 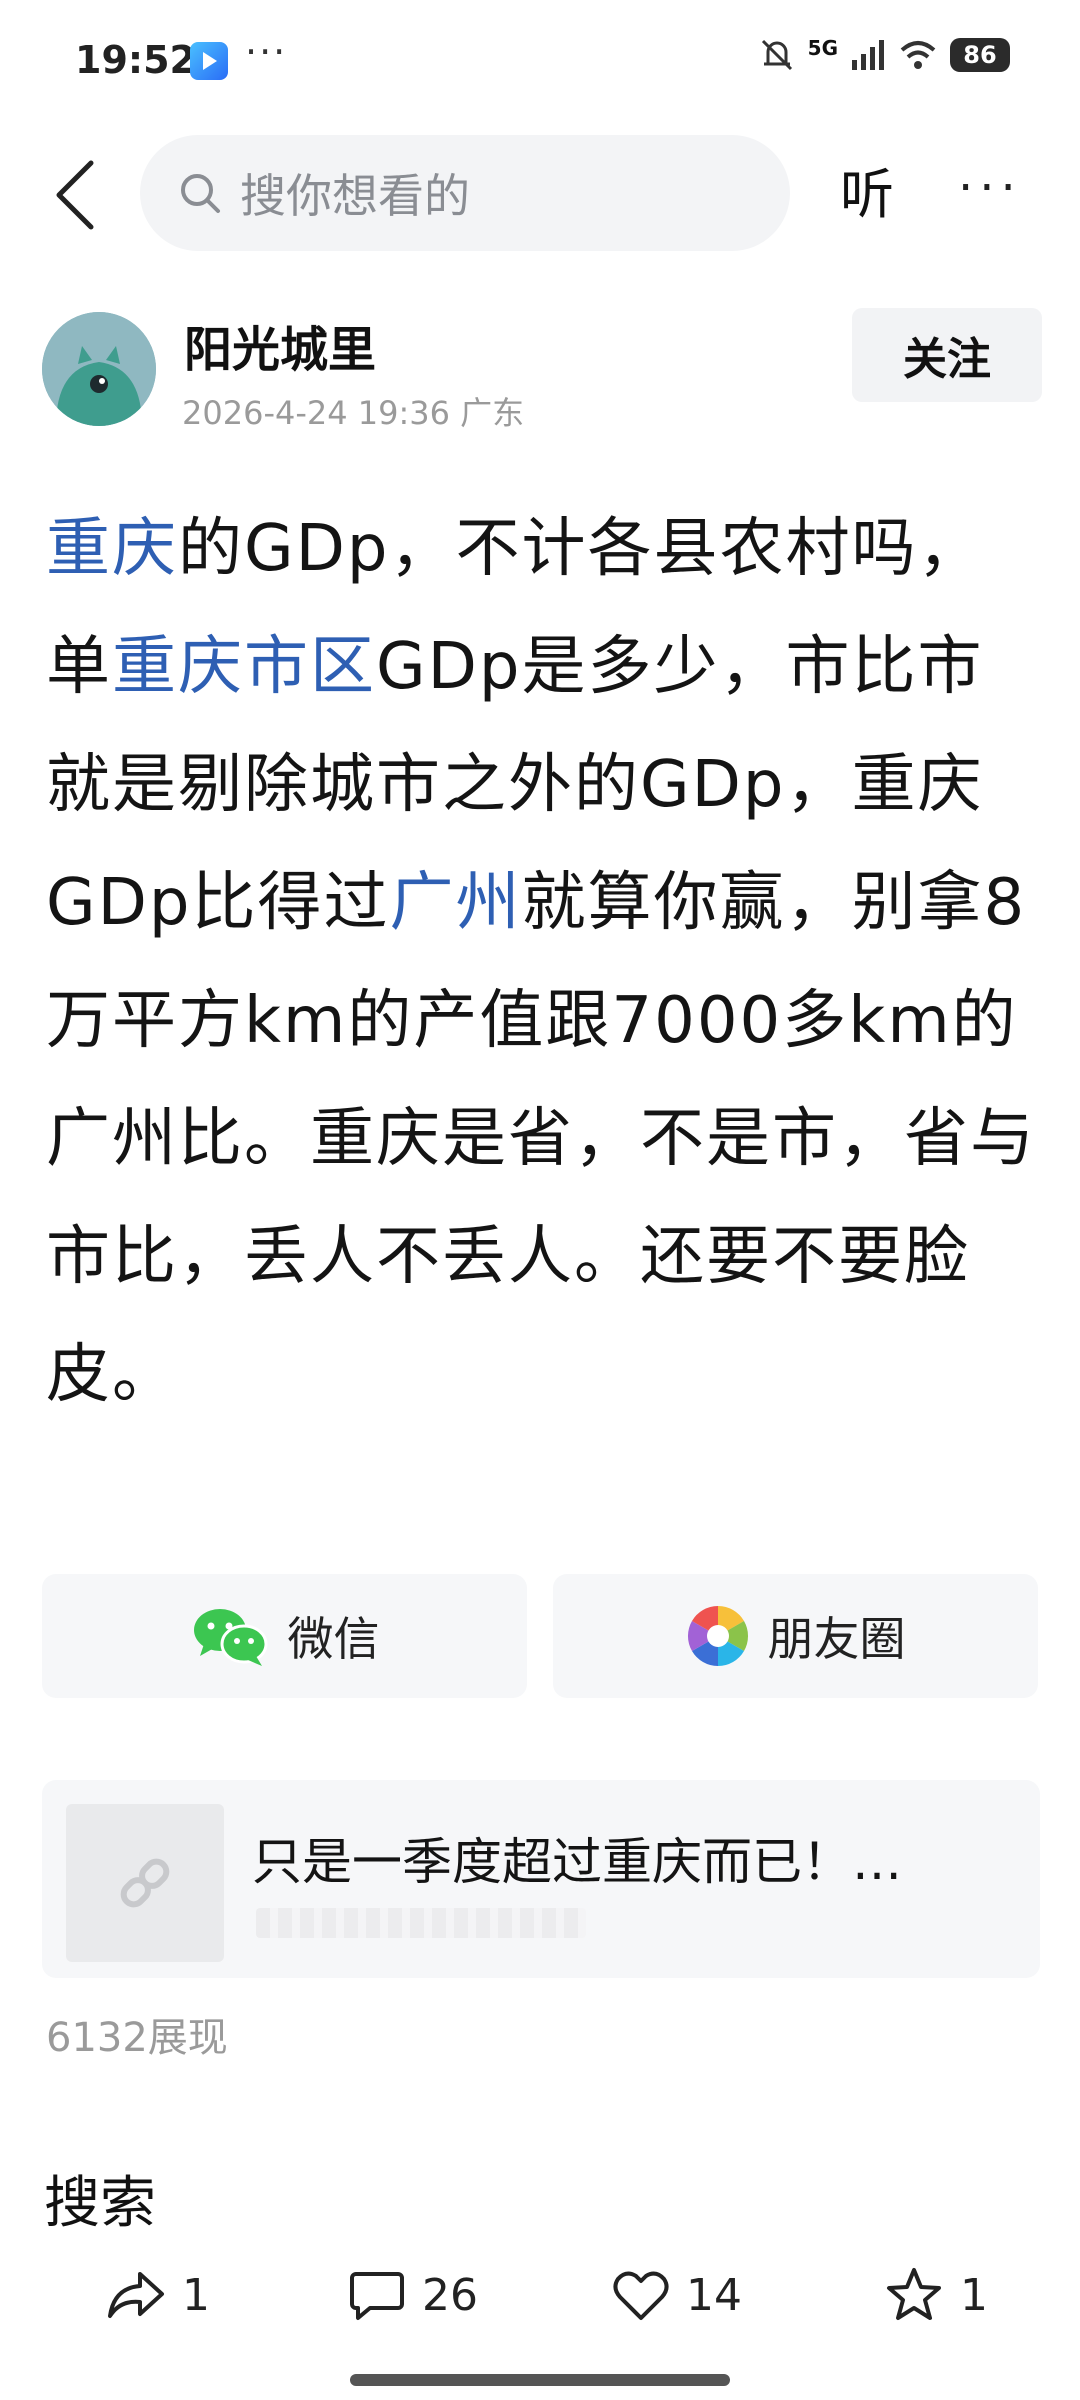 I want to click on moments-label: 朋友圈, so click(x=836, y=1639).